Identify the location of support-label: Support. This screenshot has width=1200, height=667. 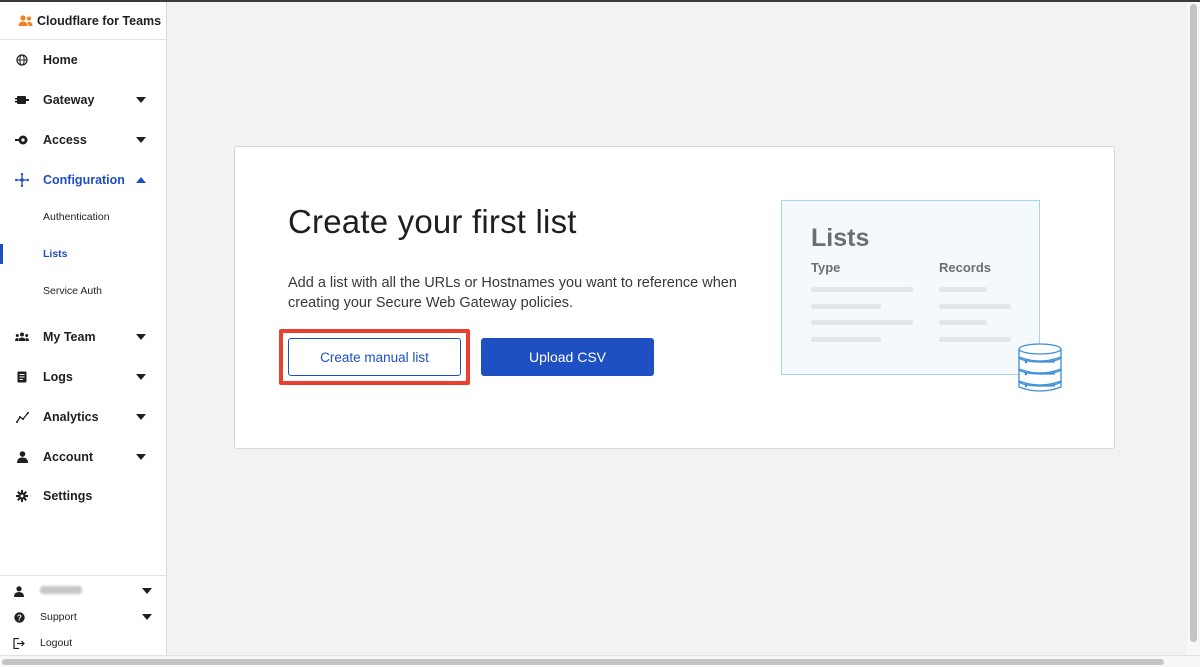
(58, 617).